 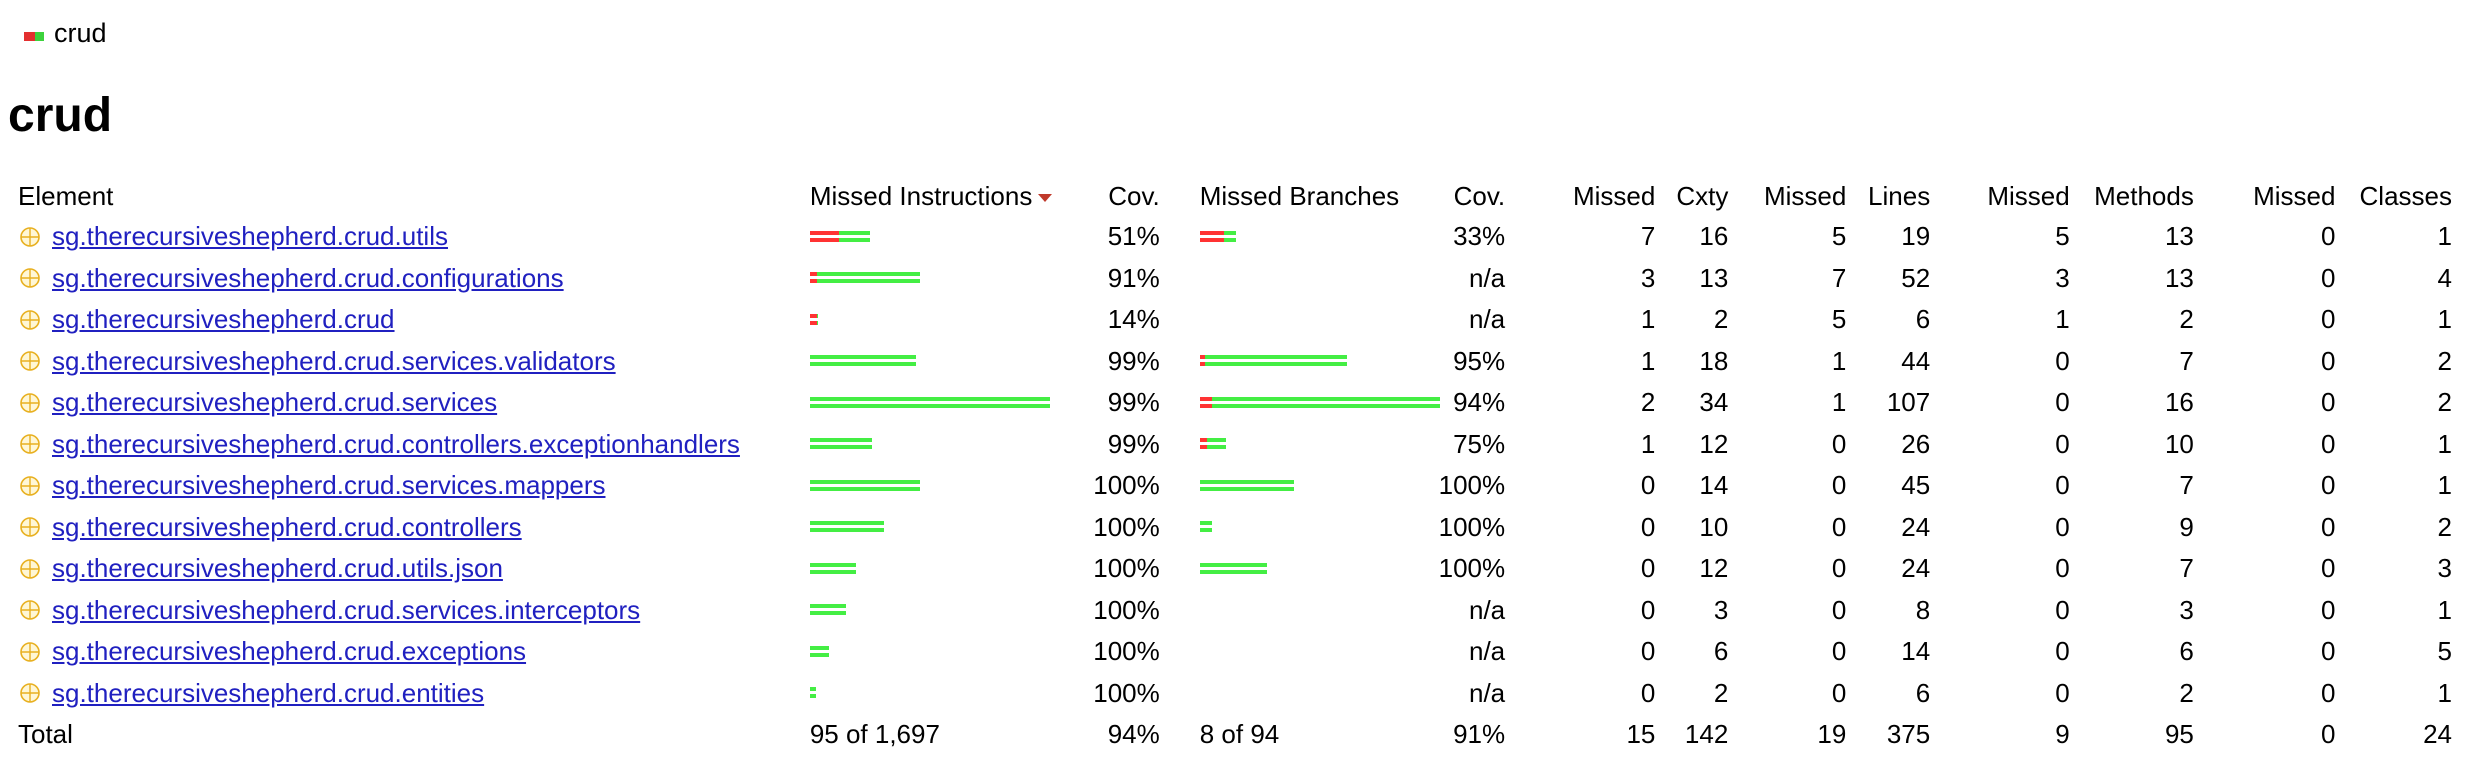 What do you see at coordinates (223, 319) in the screenshot?
I see `package-link: sg.therecursiveshepherd.crud` at bounding box center [223, 319].